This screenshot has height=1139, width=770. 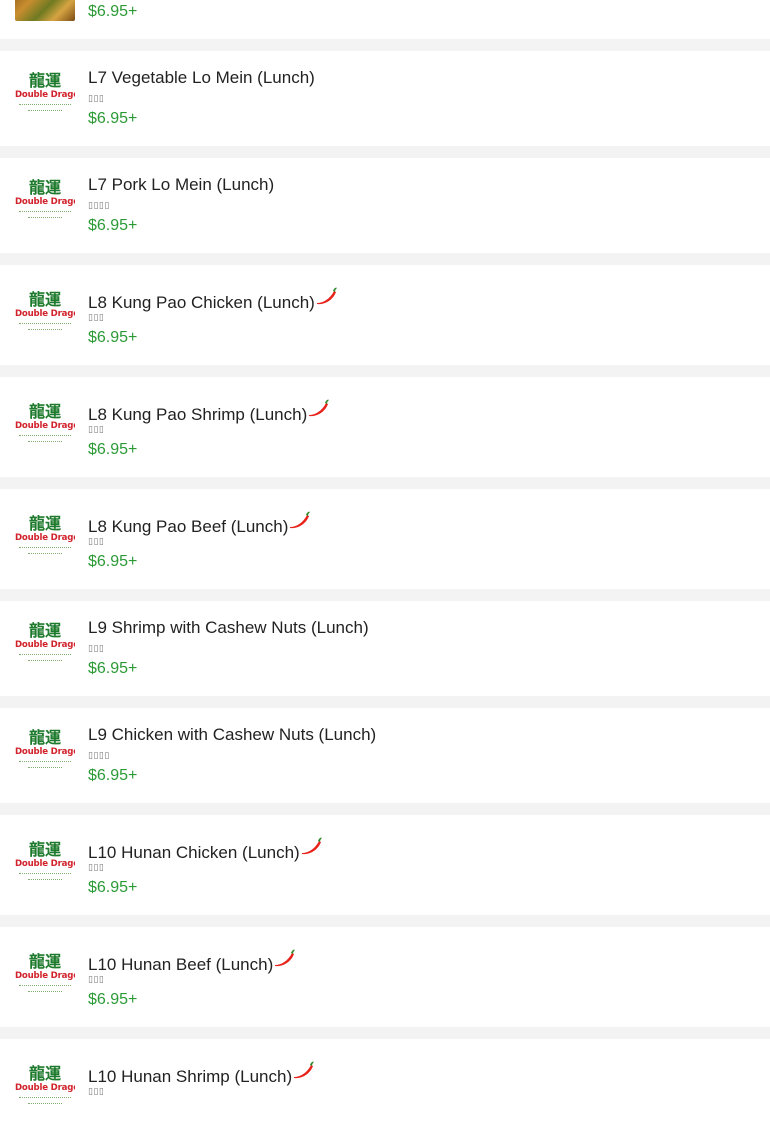 I want to click on item-name-text: L8 Kung Pao Shrimp (Lunch), so click(x=198, y=414).